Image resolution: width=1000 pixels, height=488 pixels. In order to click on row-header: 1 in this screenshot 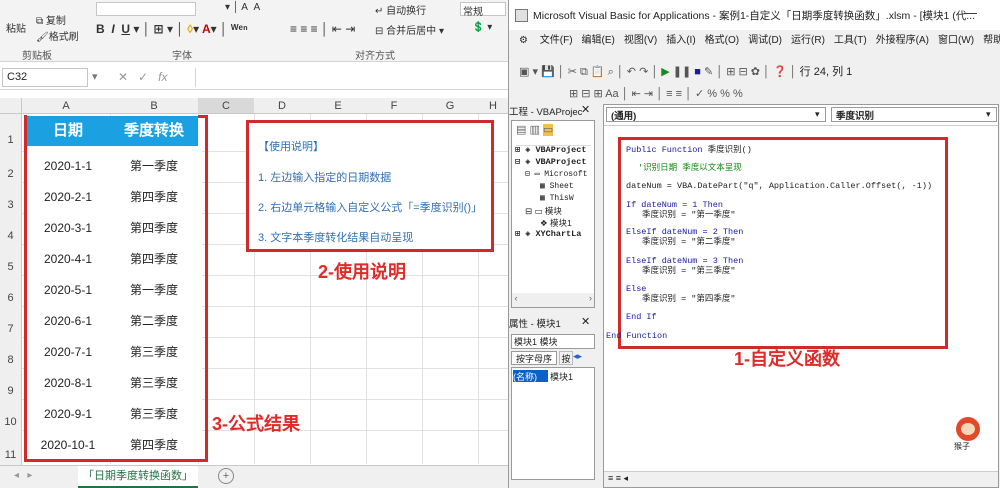, I will do `click(11, 132)`.